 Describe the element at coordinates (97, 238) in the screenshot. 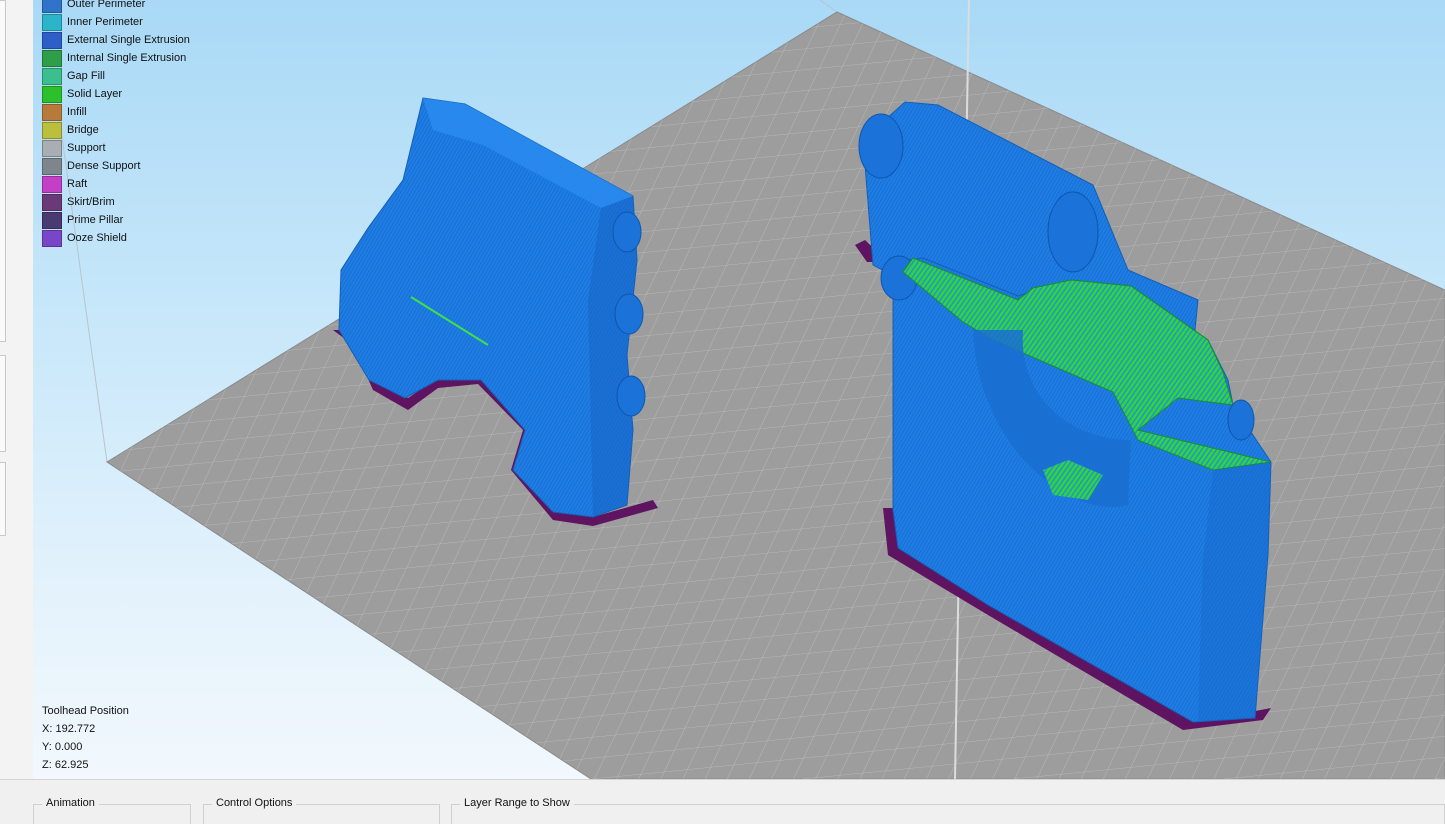

I see `legend-label: Ooze Shield` at that location.